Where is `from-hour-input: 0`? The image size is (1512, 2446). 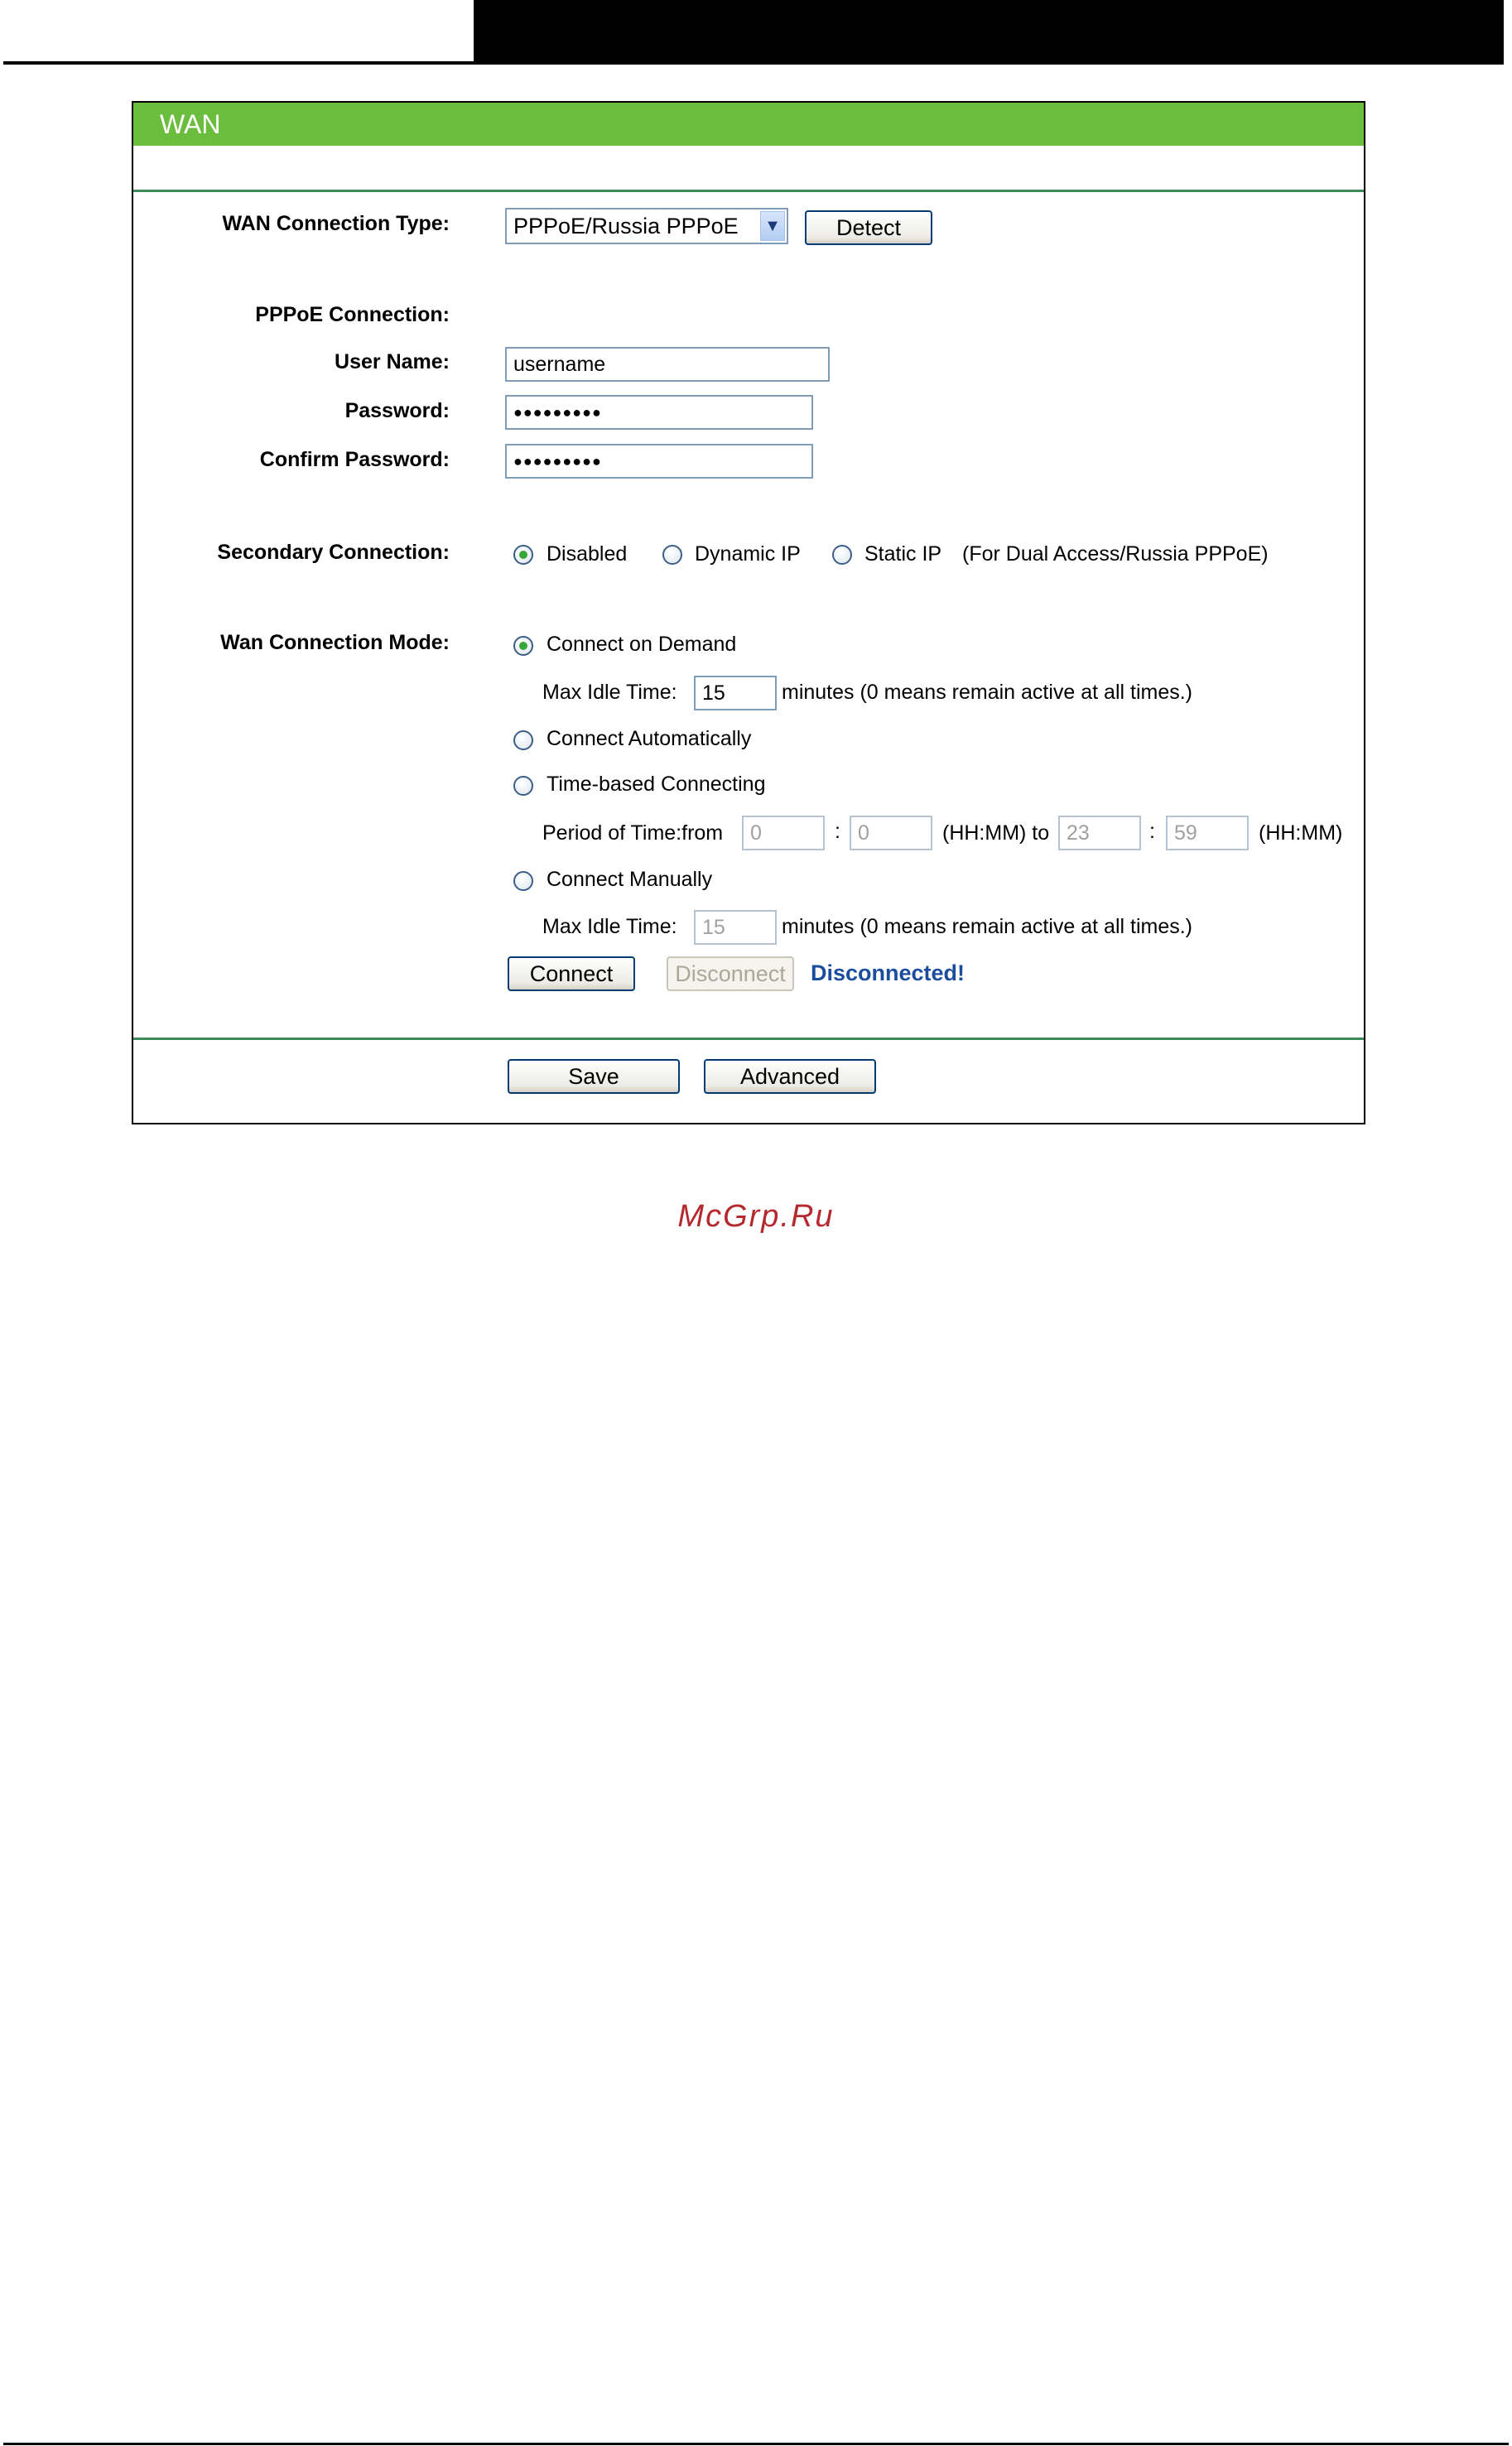
from-hour-input: 0 is located at coordinates (783, 833).